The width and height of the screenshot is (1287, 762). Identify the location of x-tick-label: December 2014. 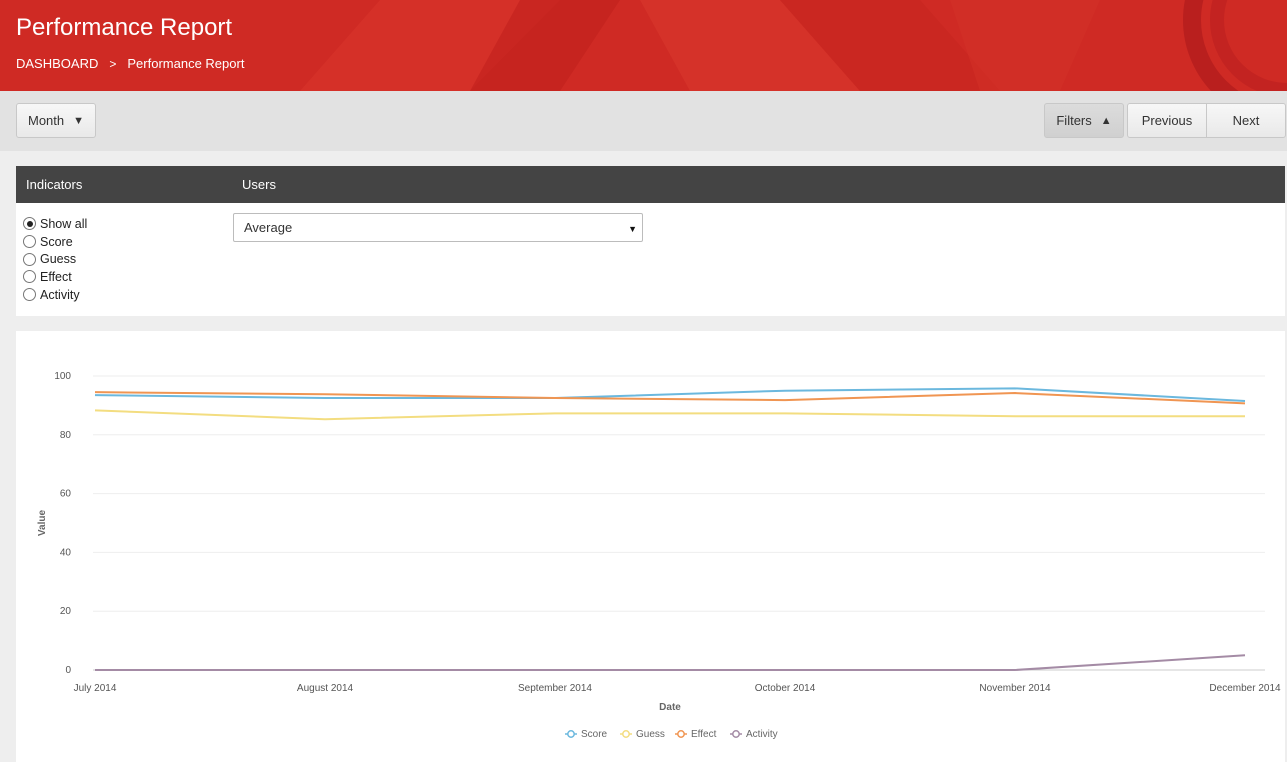
(1245, 688).